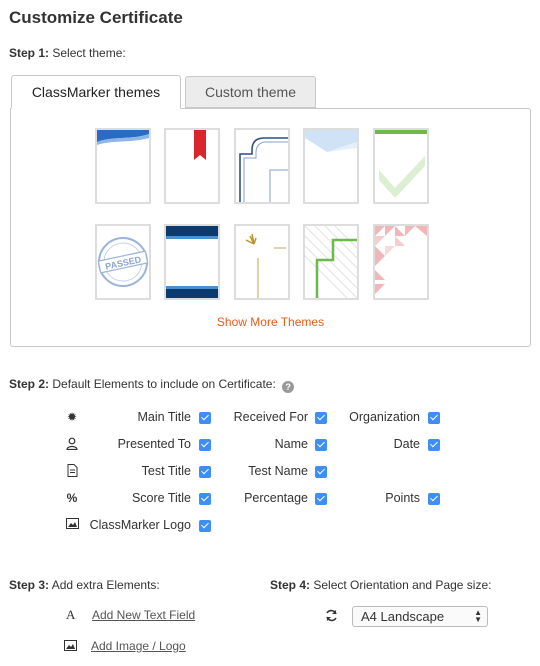  I want to click on theme-thumb-passed-stamp: PASSED, so click(123, 262).